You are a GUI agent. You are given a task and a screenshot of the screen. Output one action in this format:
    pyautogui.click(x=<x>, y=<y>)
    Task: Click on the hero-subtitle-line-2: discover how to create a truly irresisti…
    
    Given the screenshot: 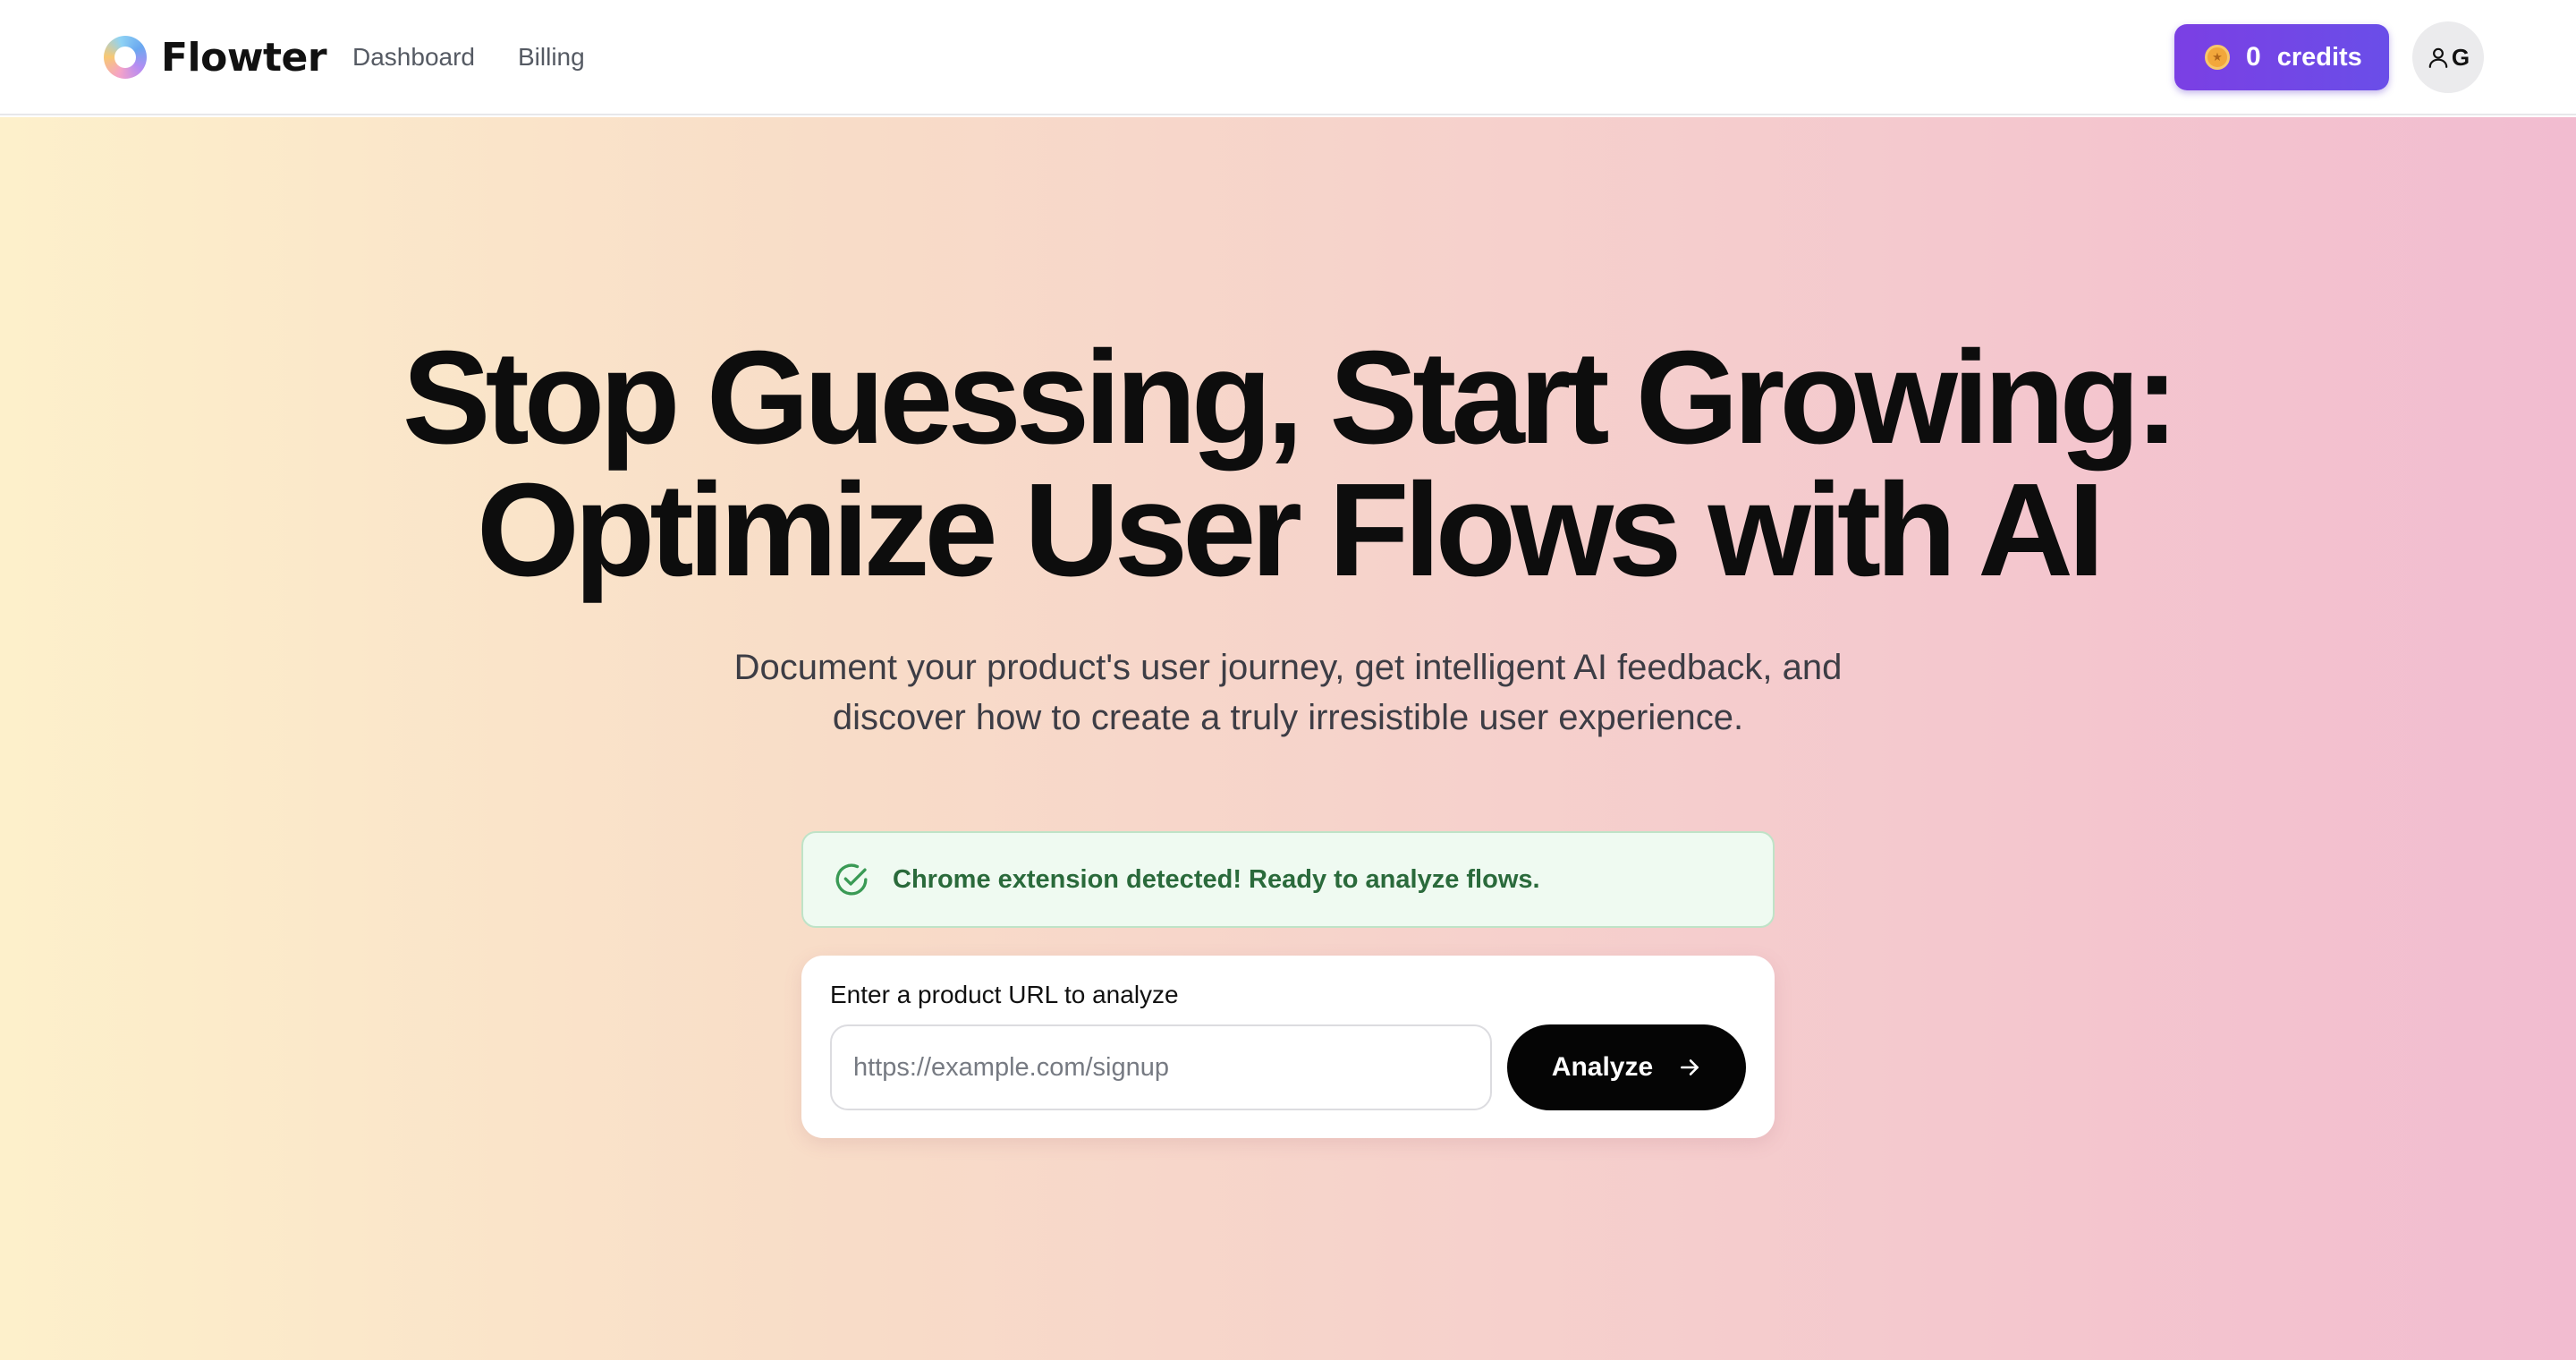 What is the action you would take?
    pyautogui.click(x=1288, y=717)
    